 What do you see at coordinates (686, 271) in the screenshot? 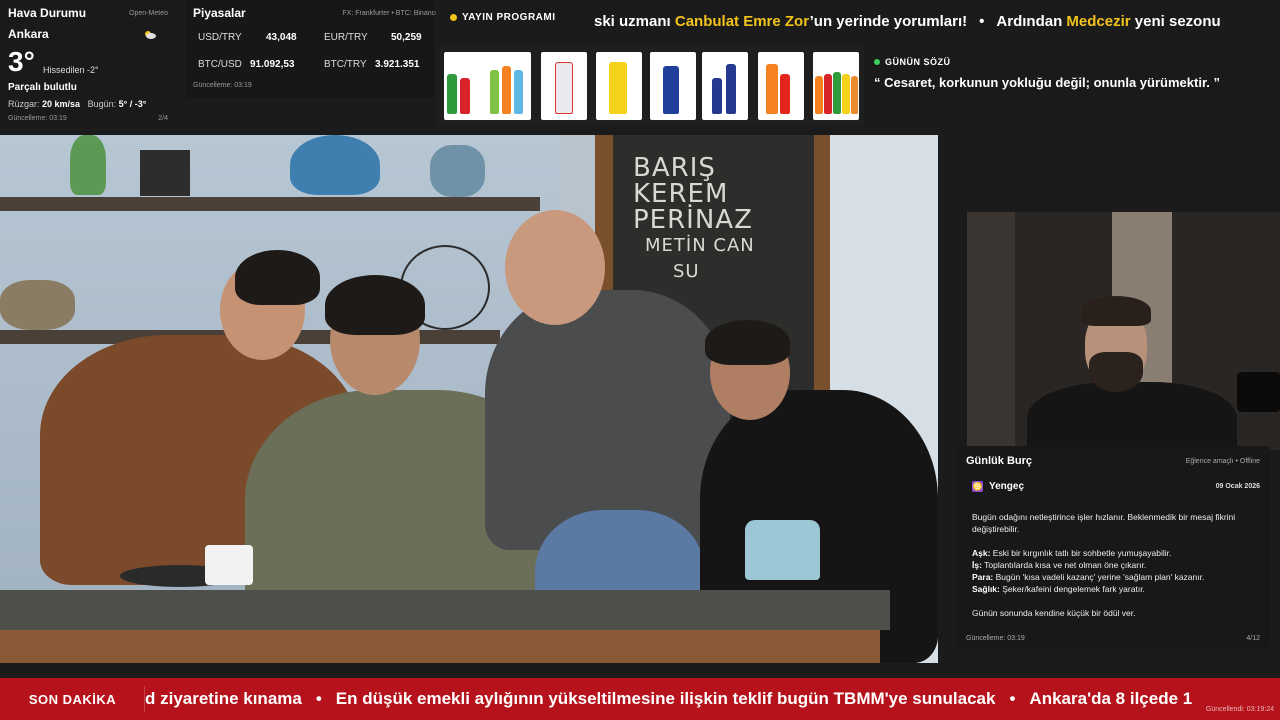
I see `chalk-name: SU` at bounding box center [686, 271].